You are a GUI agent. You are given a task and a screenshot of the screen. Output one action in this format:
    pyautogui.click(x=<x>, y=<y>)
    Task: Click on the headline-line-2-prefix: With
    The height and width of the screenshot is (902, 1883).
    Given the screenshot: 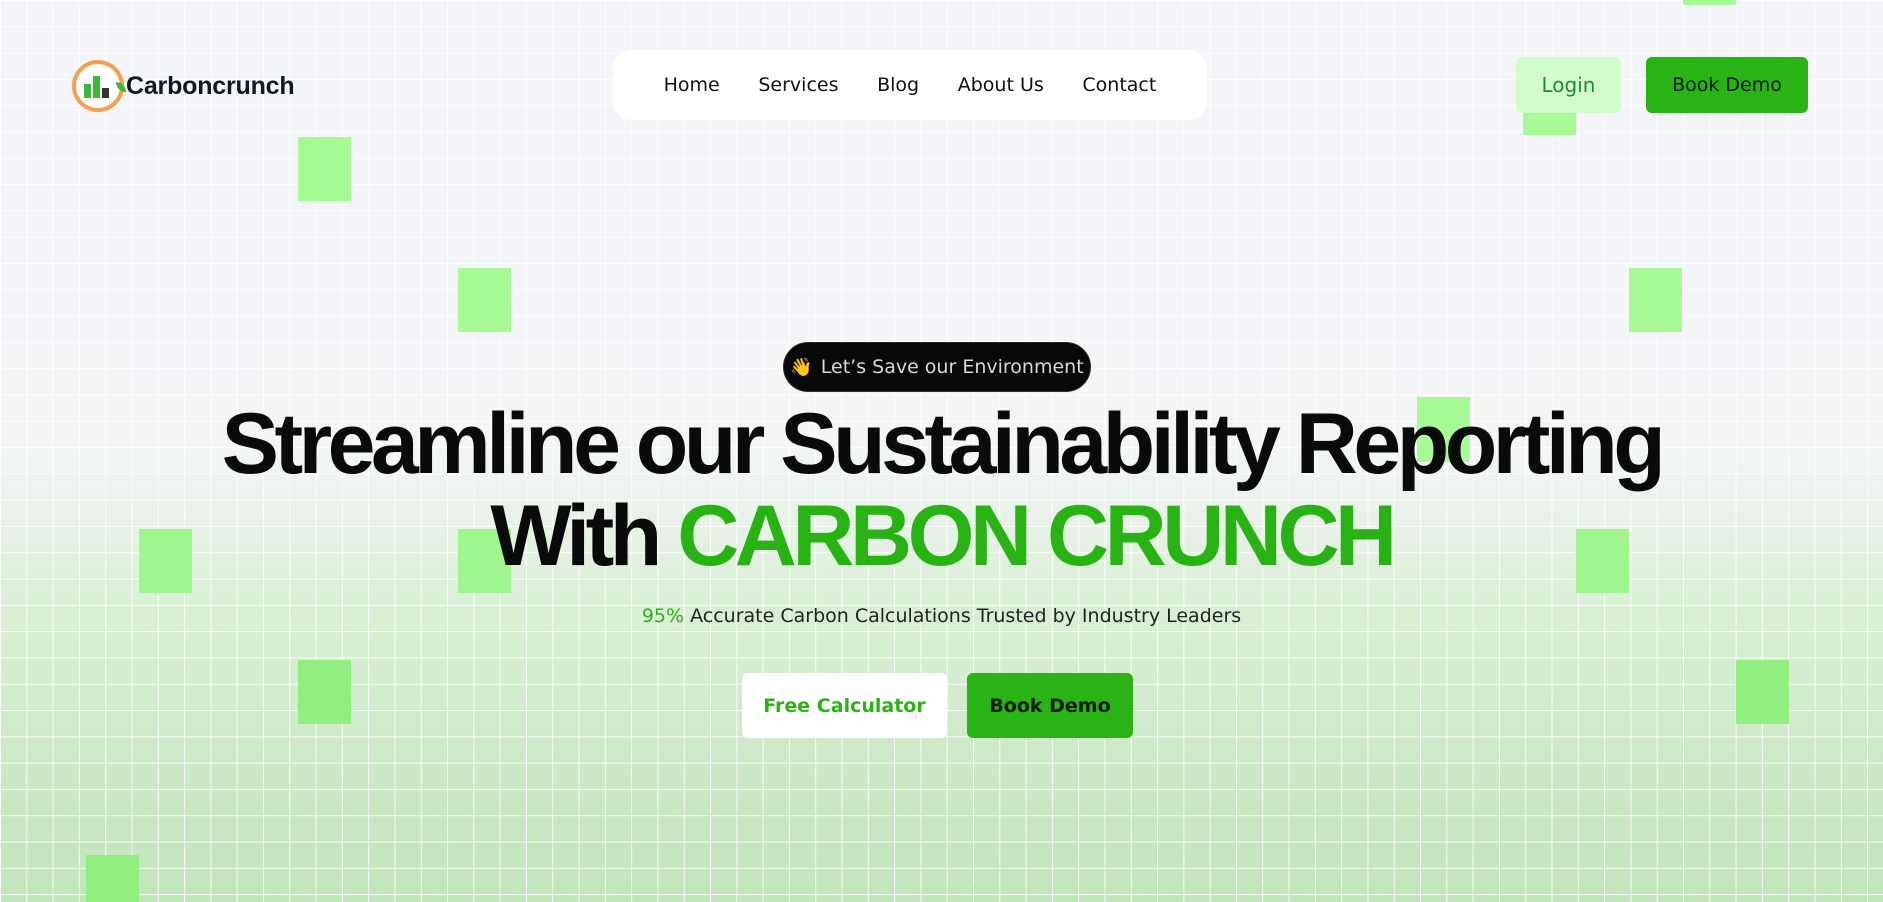 What is the action you would take?
    pyautogui.click(x=584, y=536)
    